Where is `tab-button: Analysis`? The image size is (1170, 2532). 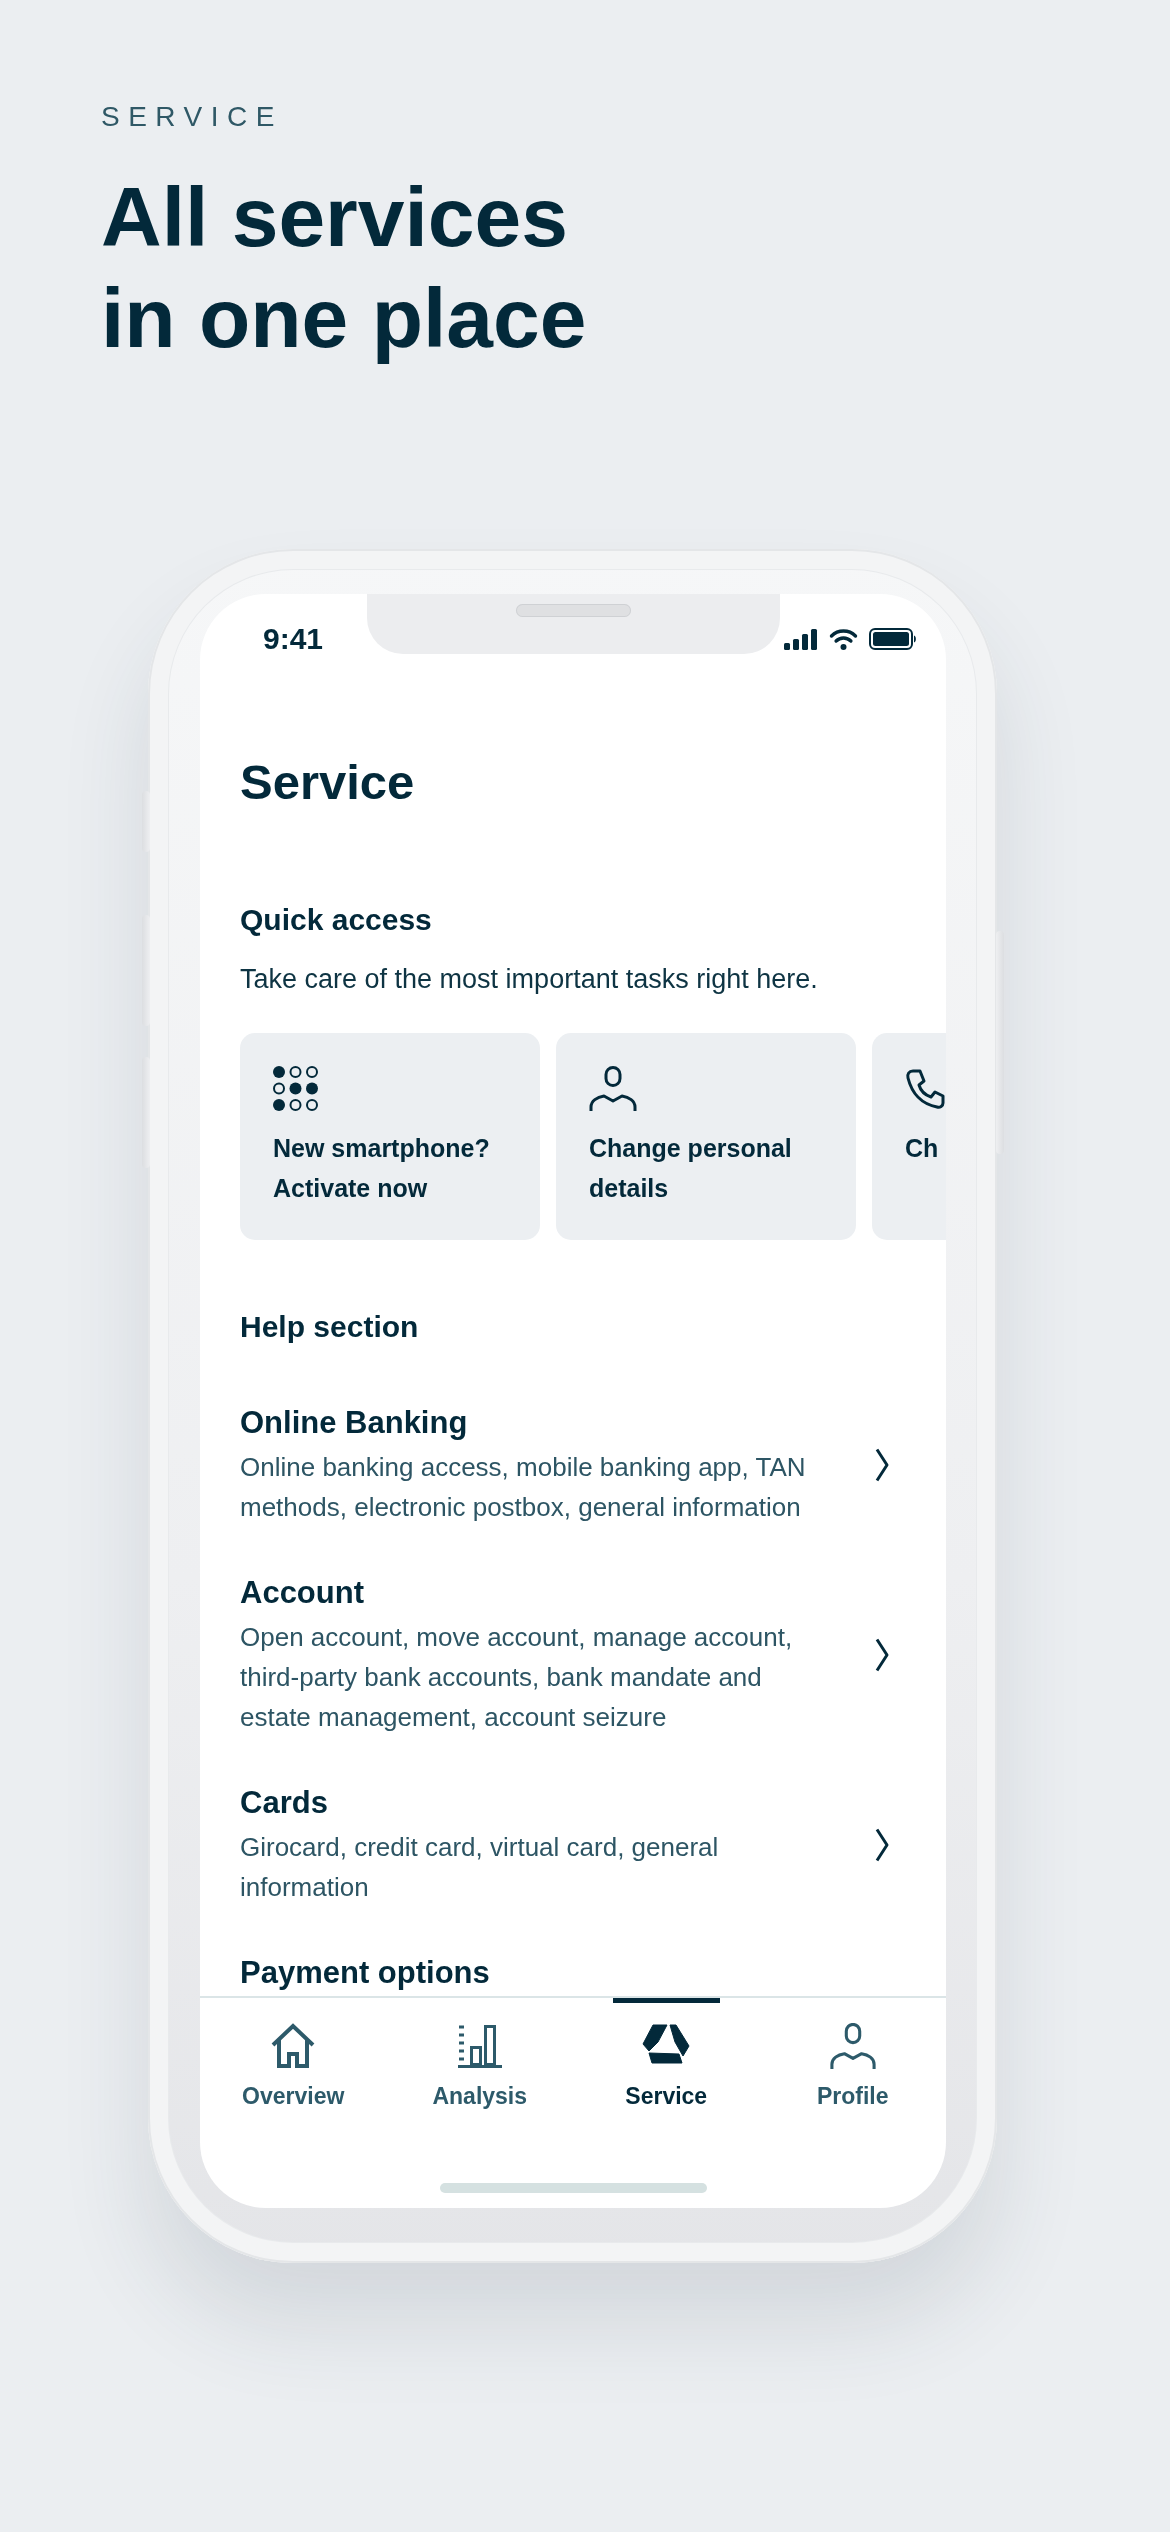
tab-button: Analysis is located at coordinates (479, 2064).